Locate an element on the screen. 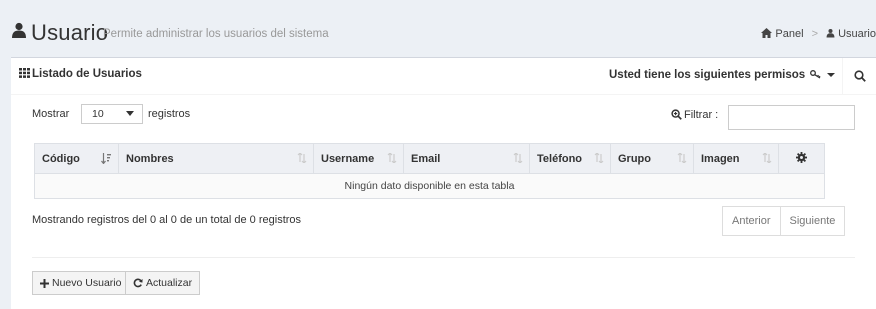 This screenshot has height=309, width=876. search-tab is located at coordinates (859, 76).